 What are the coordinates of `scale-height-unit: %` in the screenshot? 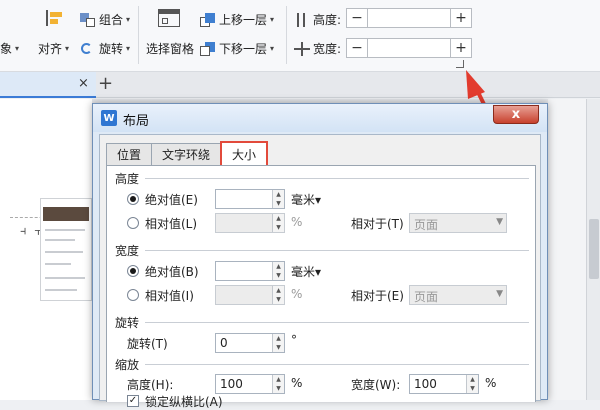 It's located at (297, 383).